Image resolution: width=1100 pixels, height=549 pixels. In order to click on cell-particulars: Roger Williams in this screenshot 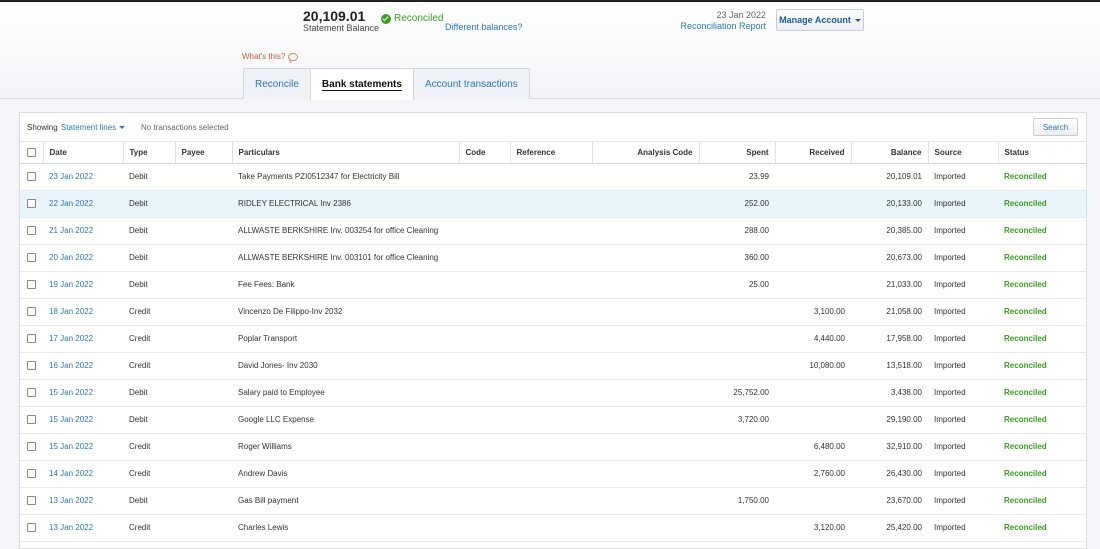, I will do `click(345, 447)`.